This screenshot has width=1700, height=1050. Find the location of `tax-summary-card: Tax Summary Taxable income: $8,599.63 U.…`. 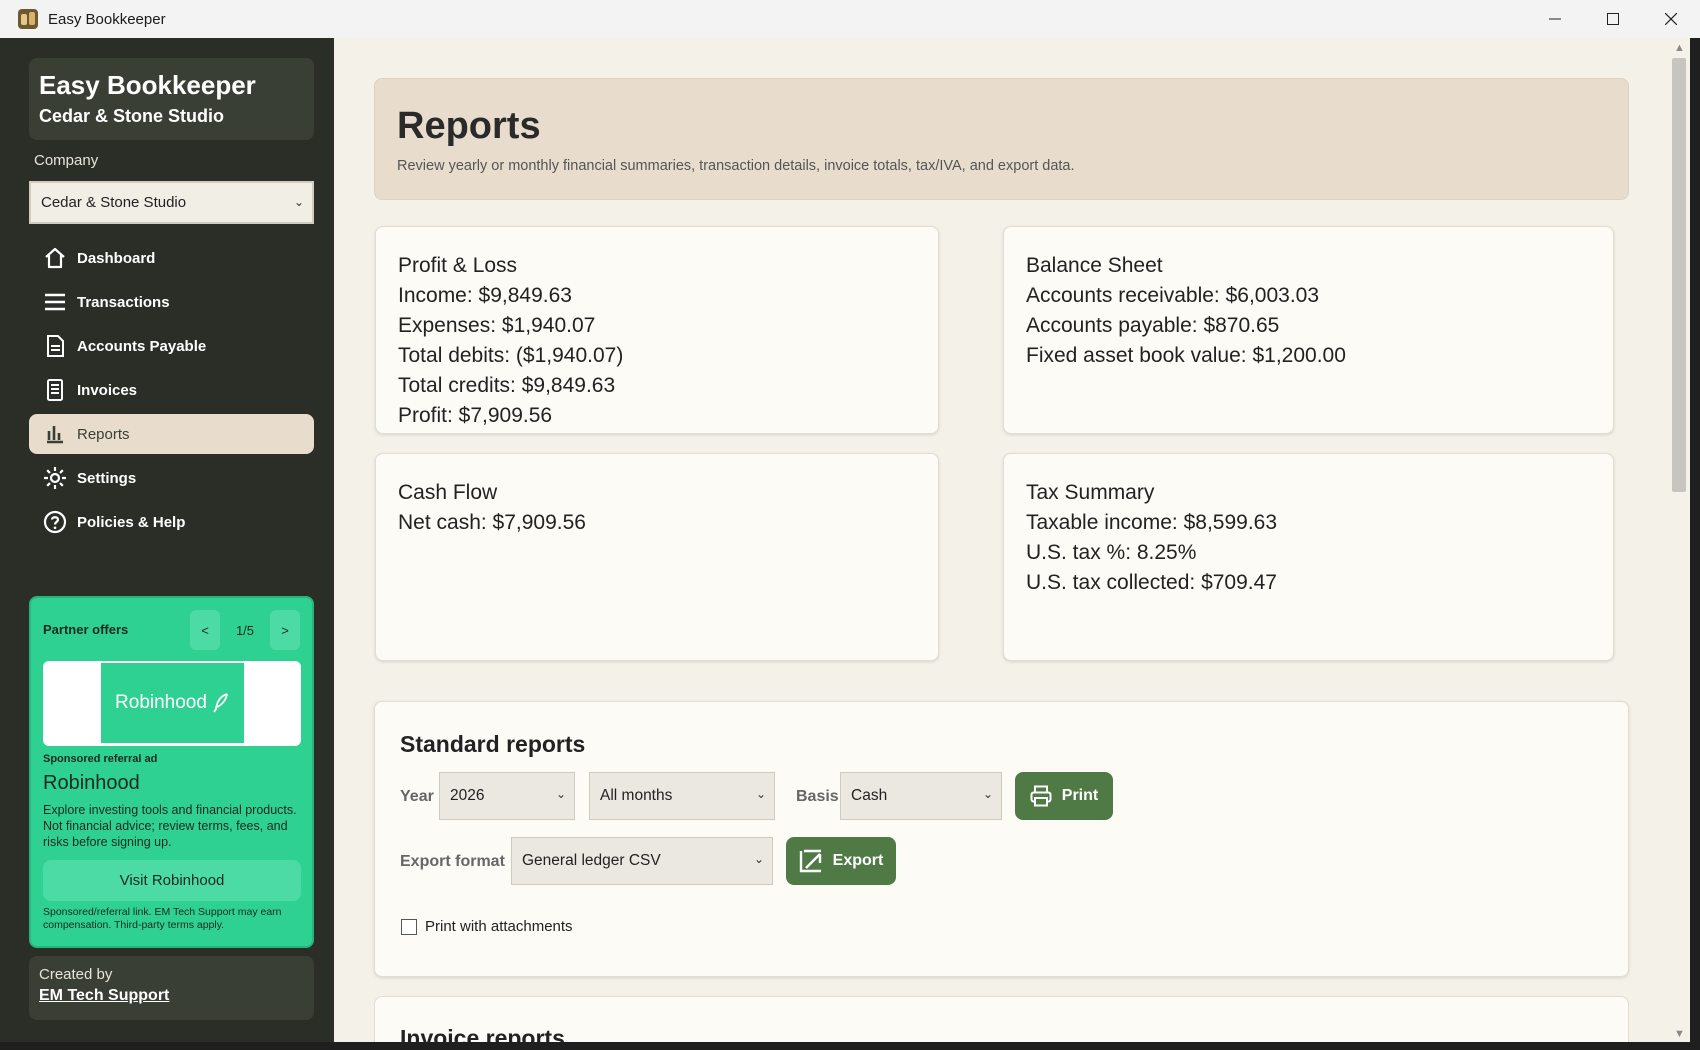

tax-summary-card: Tax Summary Taxable income: $8,599.63 U.… is located at coordinates (1308, 557).